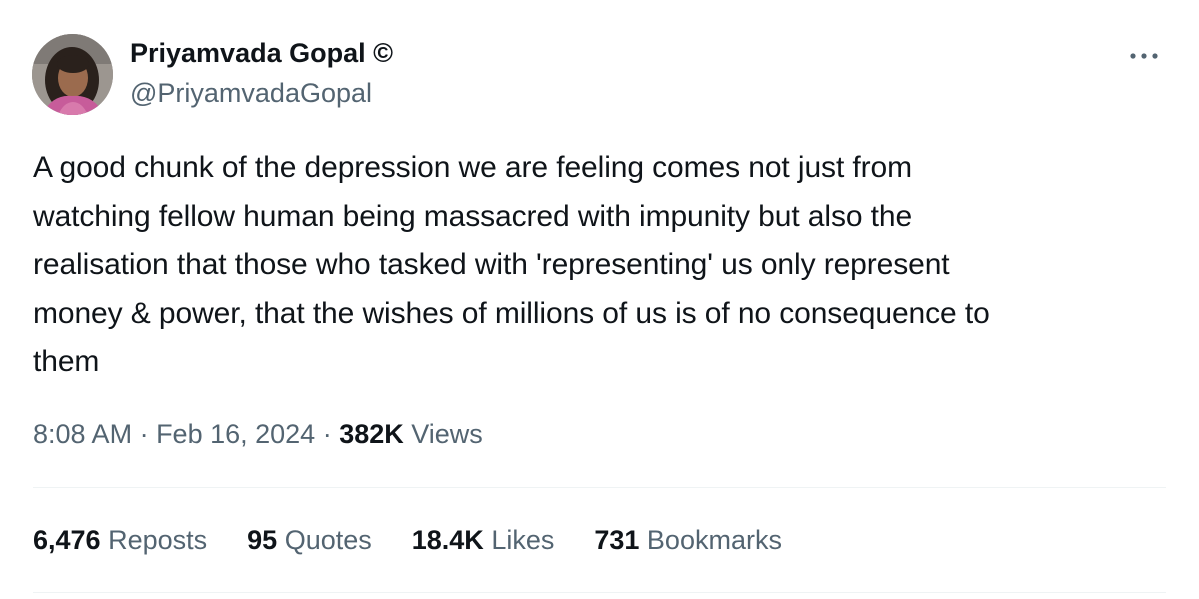 Image resolution: width=1199 pixels, height=599 pixels. Describe the element at coordinates (324, 540) in the screenshot. I see `quotes-label: Quotes` at that location.